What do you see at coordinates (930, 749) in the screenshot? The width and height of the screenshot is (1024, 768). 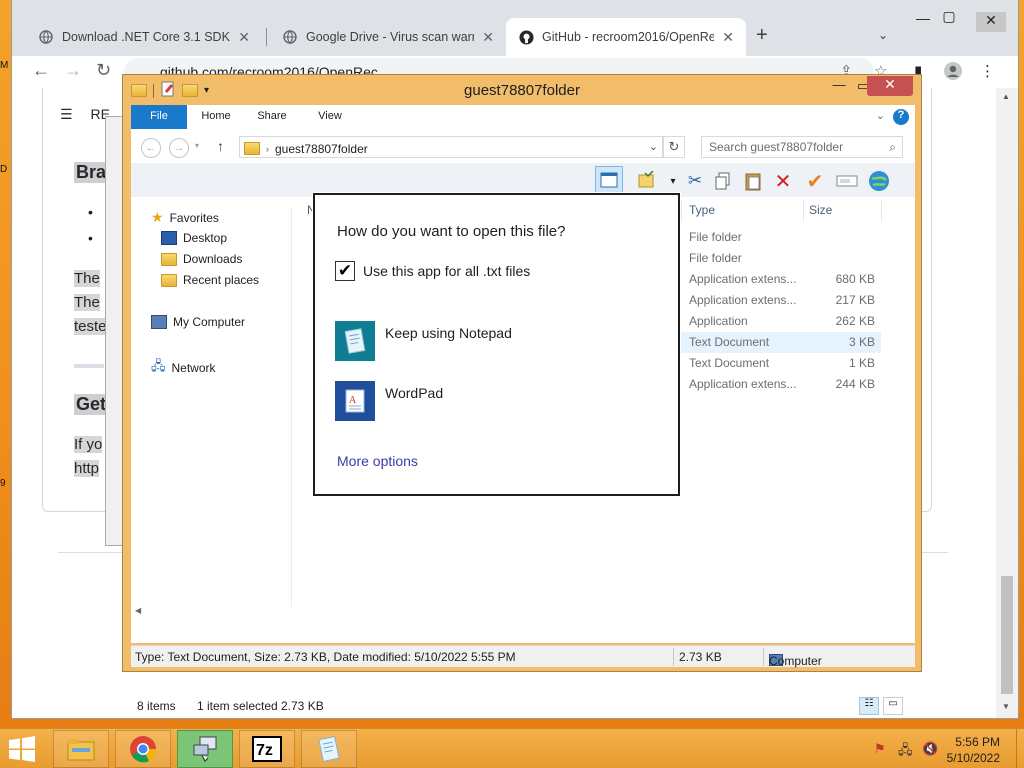 I see `volume-muted-icon: 🔇` at bounding box center [930, 749].